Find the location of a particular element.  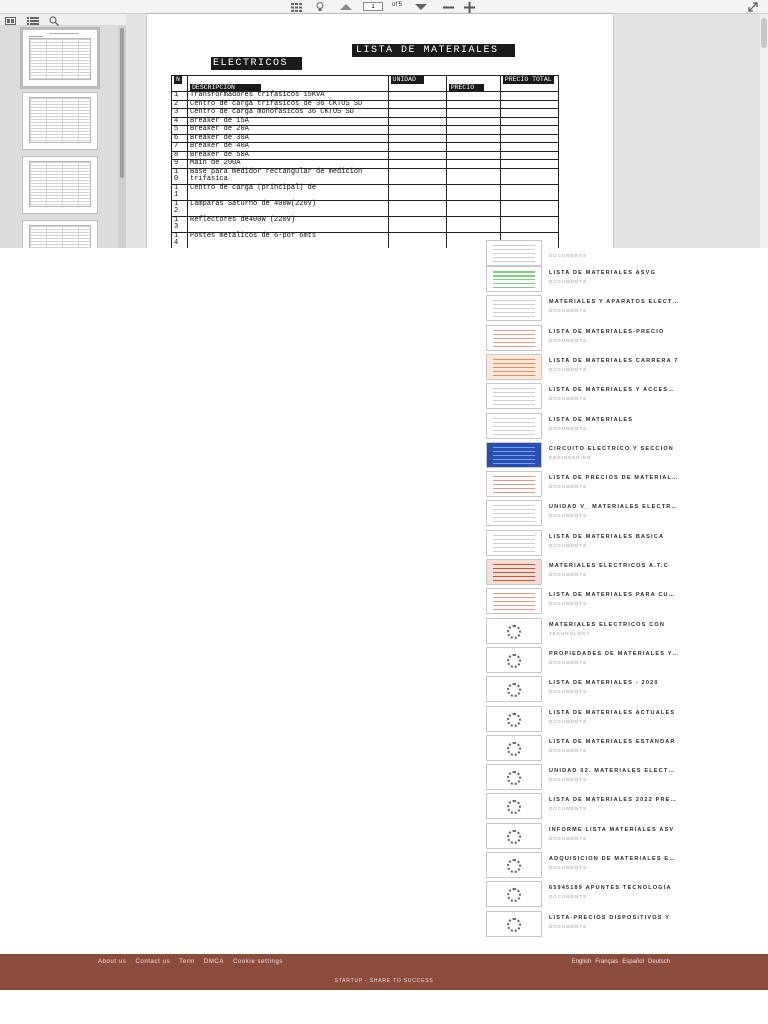

grid-view-icon is located at coordinates (297, 7).